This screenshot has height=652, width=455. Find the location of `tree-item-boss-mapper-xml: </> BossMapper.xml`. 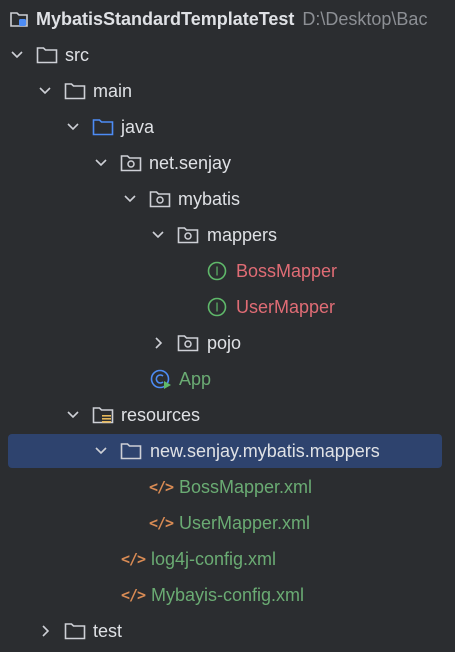

tree-item-boss-mapper-xml: </> BossMapper.xml is located at coordinates (227, 487).